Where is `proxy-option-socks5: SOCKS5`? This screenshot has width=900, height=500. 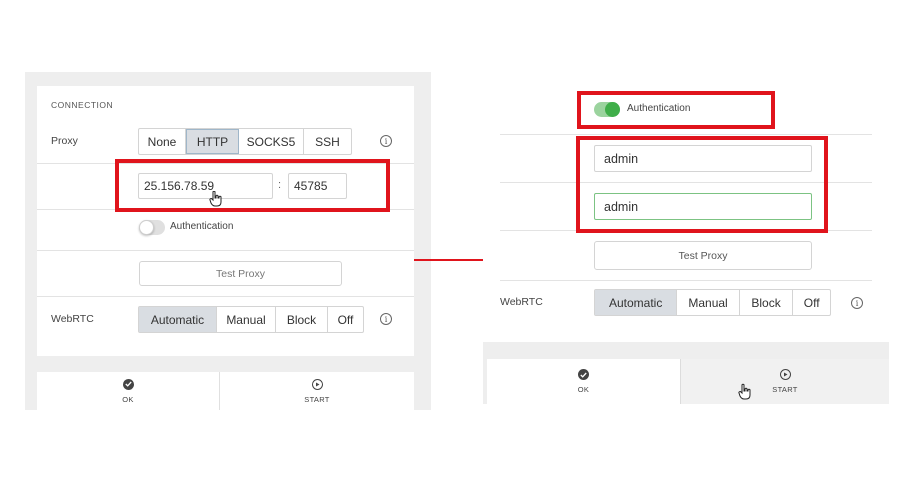
proxy-option-socks5: SOCKS5 is located at coordinates (271, 141).